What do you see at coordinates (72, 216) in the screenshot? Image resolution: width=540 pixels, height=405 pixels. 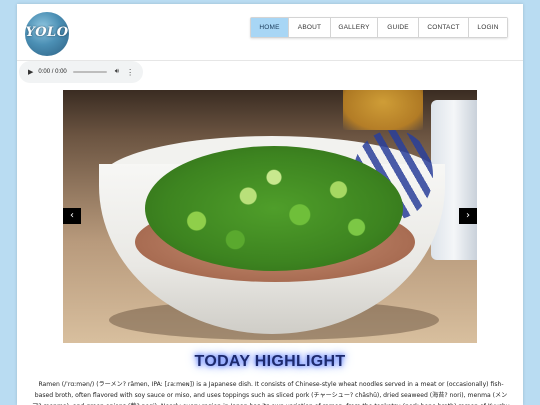 I see `carousel-prev-button: ‹` at bounding box center [72, 216].